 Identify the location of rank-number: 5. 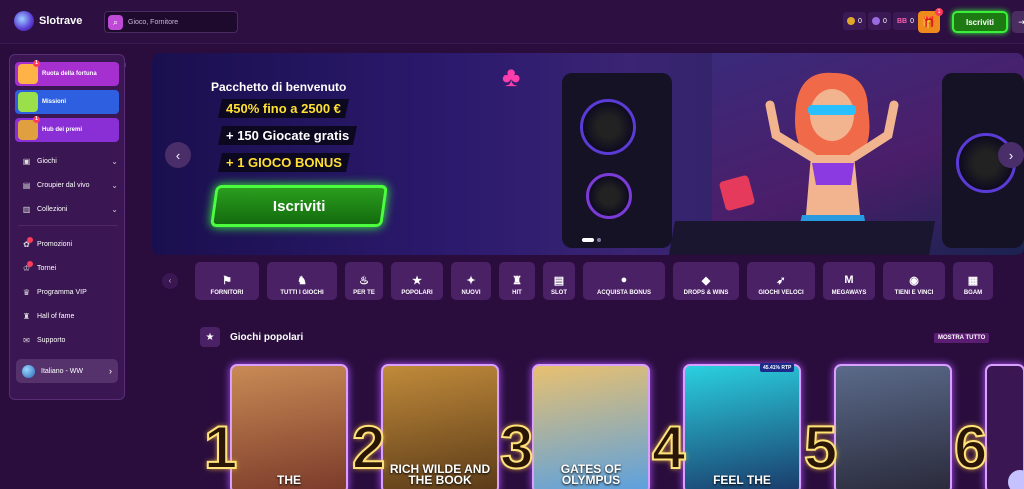
(820, 447).